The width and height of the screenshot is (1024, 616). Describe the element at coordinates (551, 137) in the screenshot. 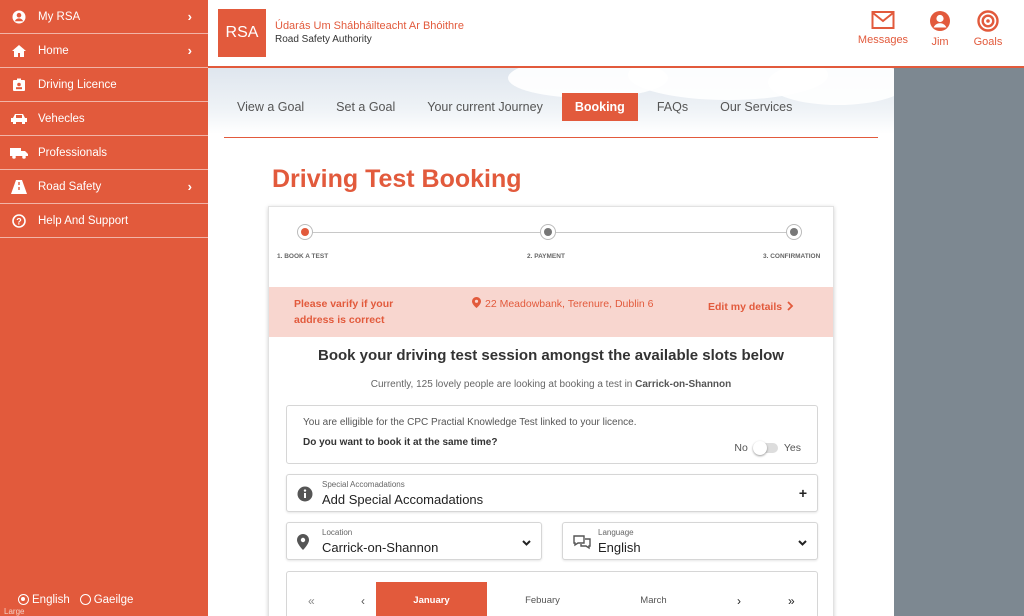

I see `tabs-divider` at that location.